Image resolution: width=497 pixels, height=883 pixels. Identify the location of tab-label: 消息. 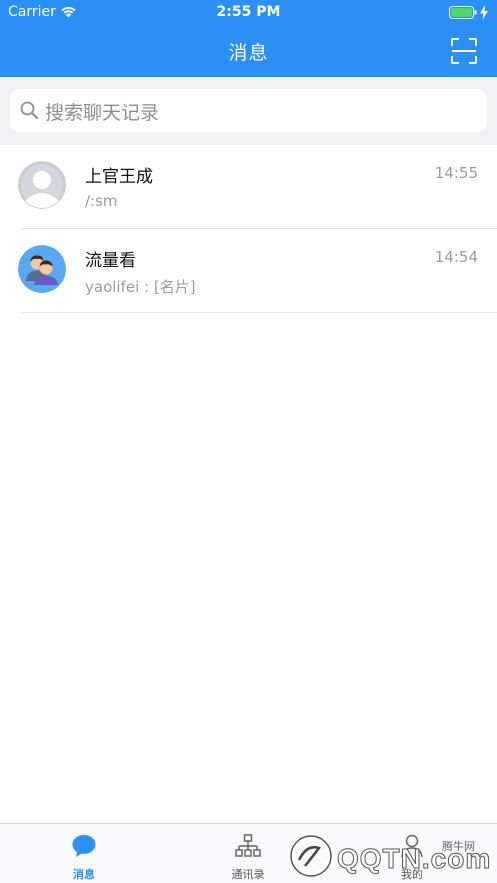
(84, 874).